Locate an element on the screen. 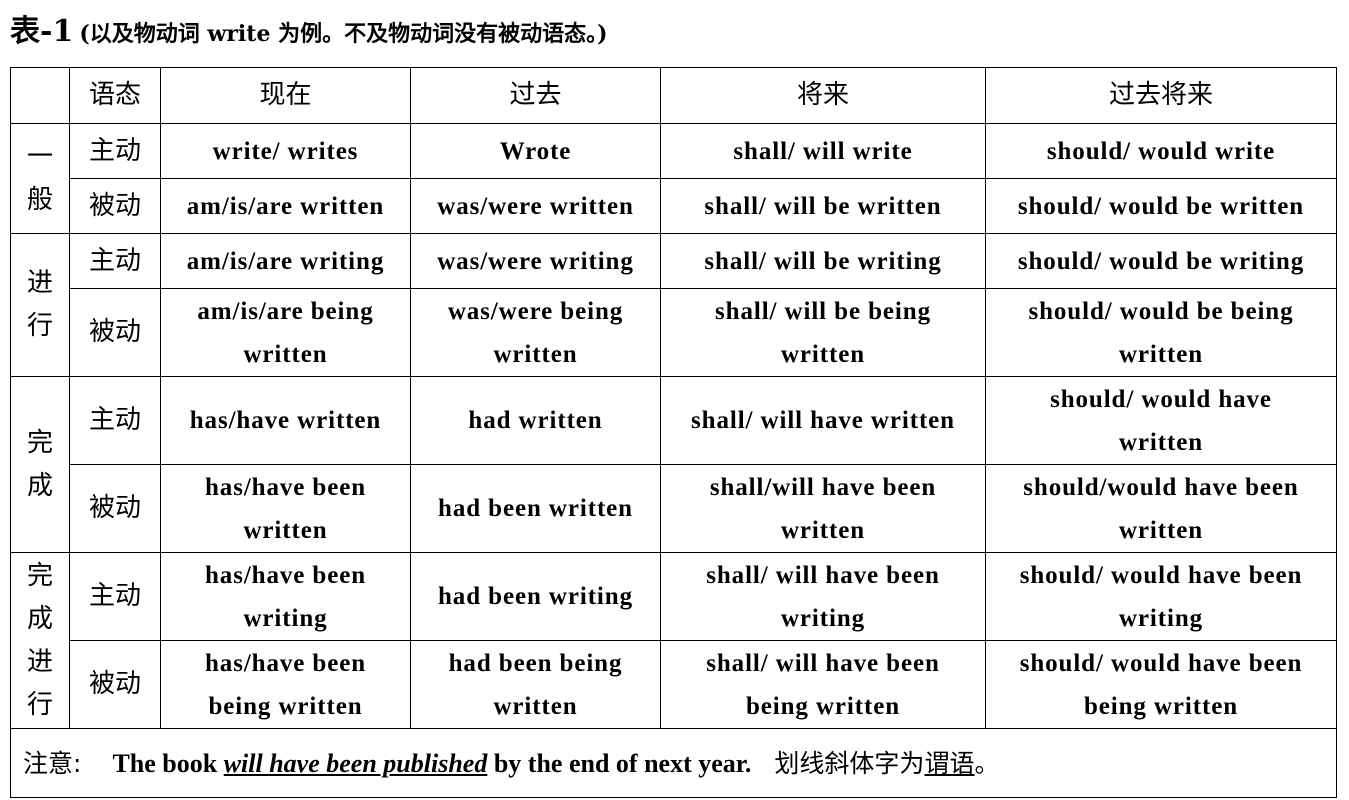 The height and width of the screenshot is (800, 1349). tense-form-line: write/ writes is located at coordinates (285, 151).